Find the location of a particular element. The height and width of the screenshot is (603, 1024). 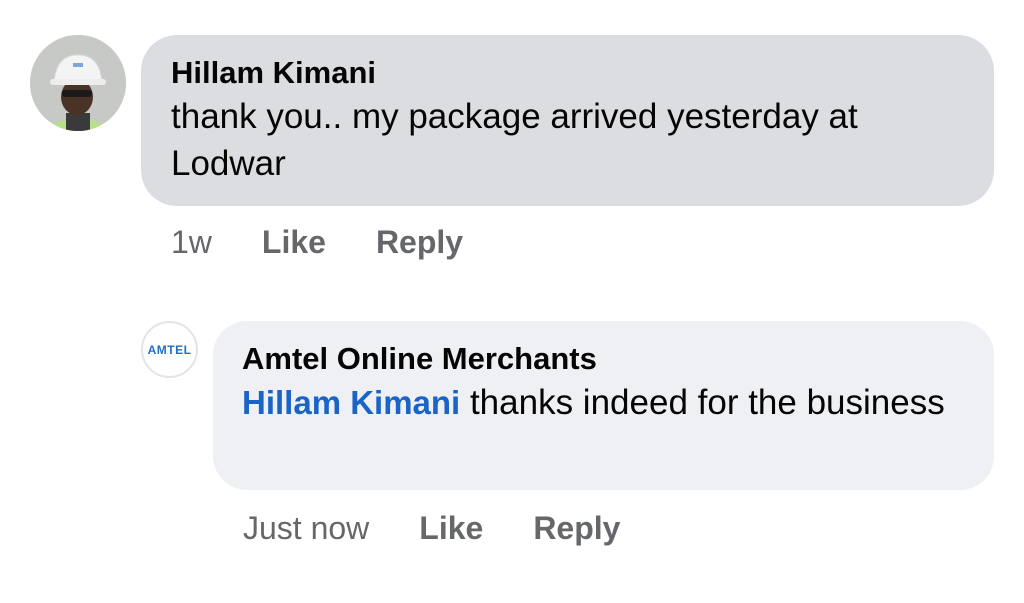

avatar is located at coordinates (78, 83).